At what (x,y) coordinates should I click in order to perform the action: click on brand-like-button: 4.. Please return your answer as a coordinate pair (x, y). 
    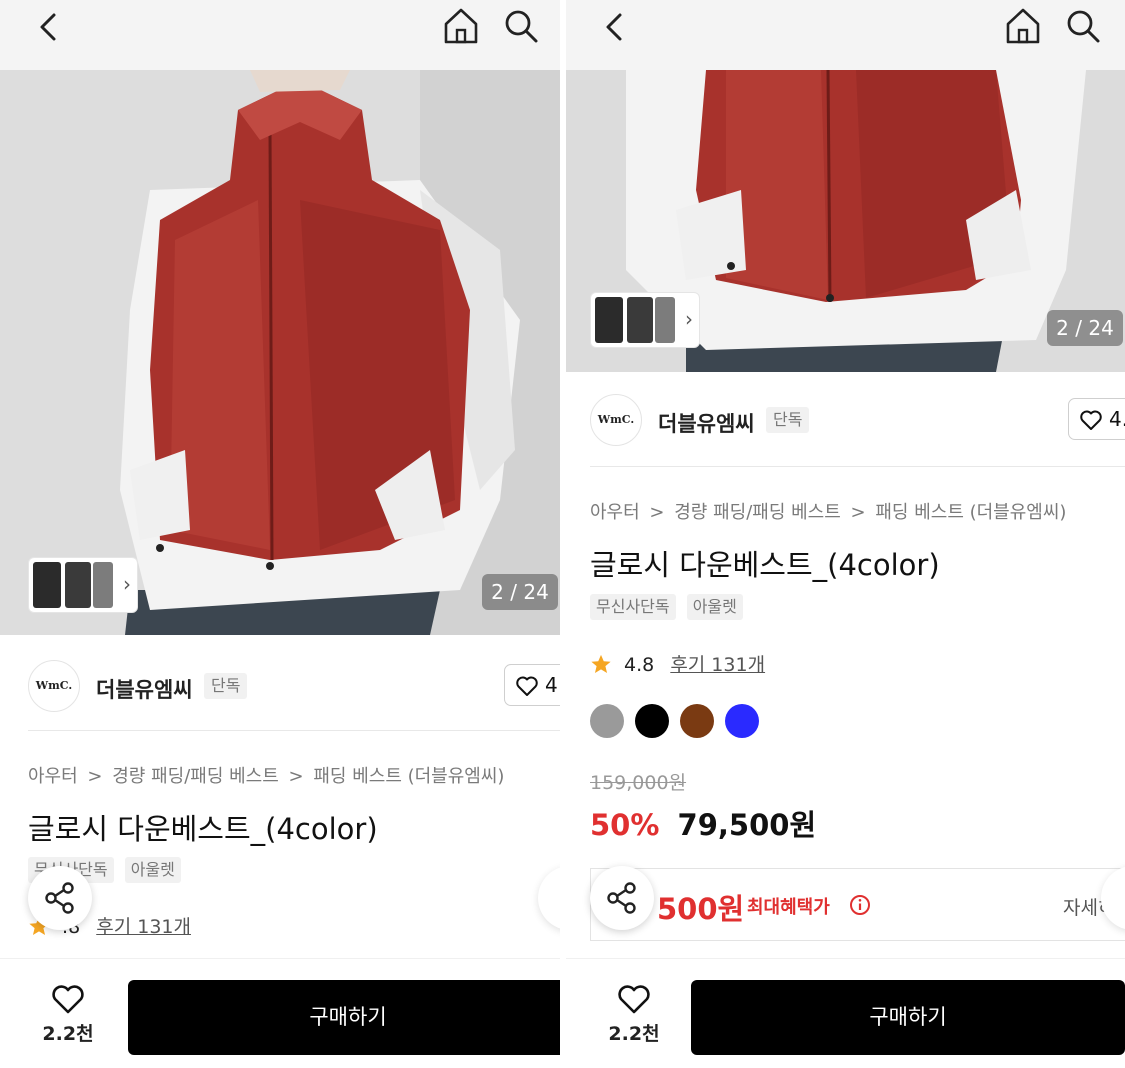
    Looking at the image, I should click on (1096, 419).